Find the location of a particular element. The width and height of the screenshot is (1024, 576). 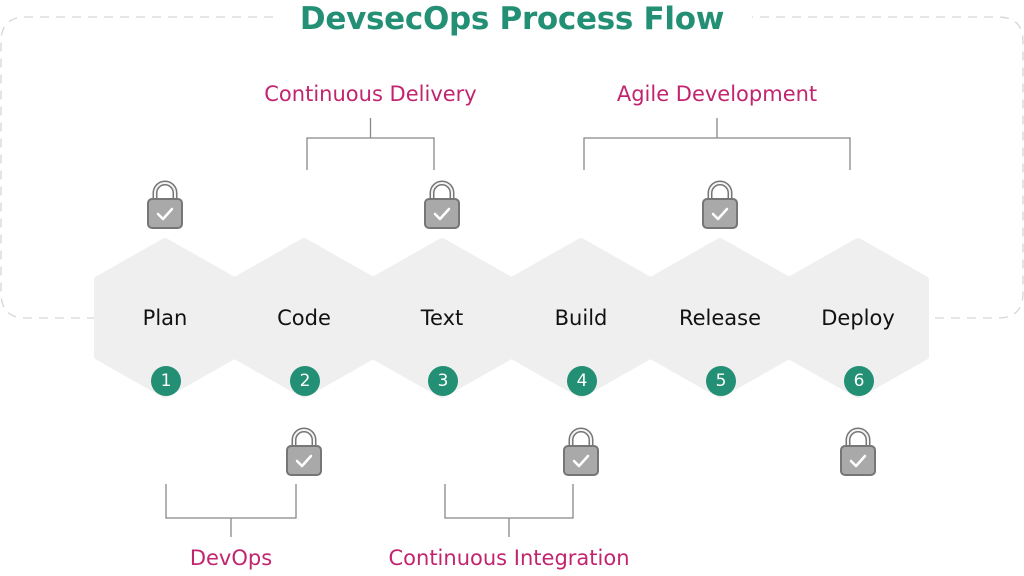

step-number: 4 is located at coordinates (582, 381).